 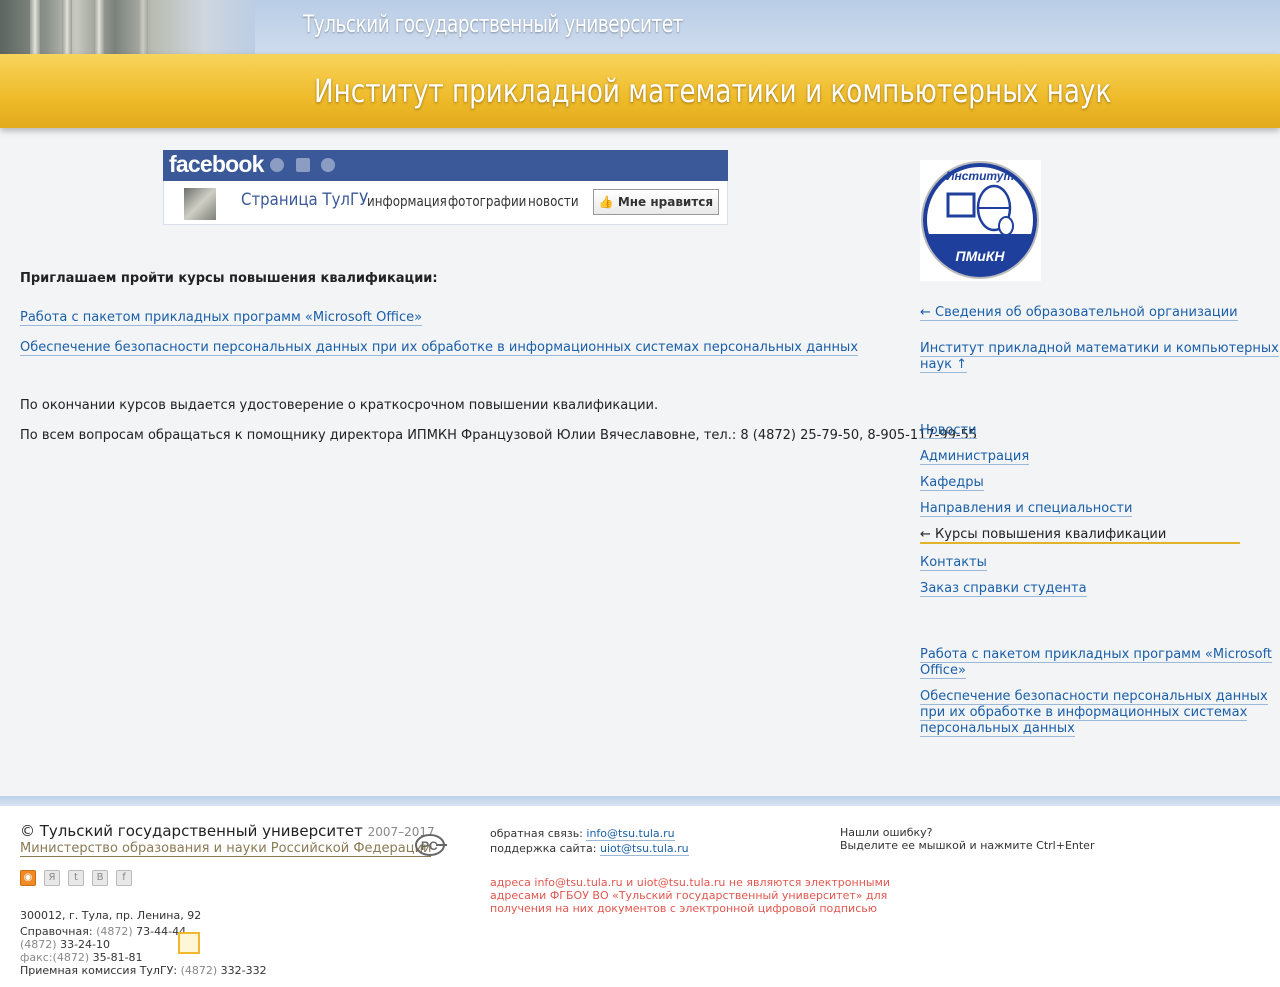 What do you see at coordinates (38, 944) in the screenshot?
I see `reference2-code: (4872)` at bounding box center [38, 944].